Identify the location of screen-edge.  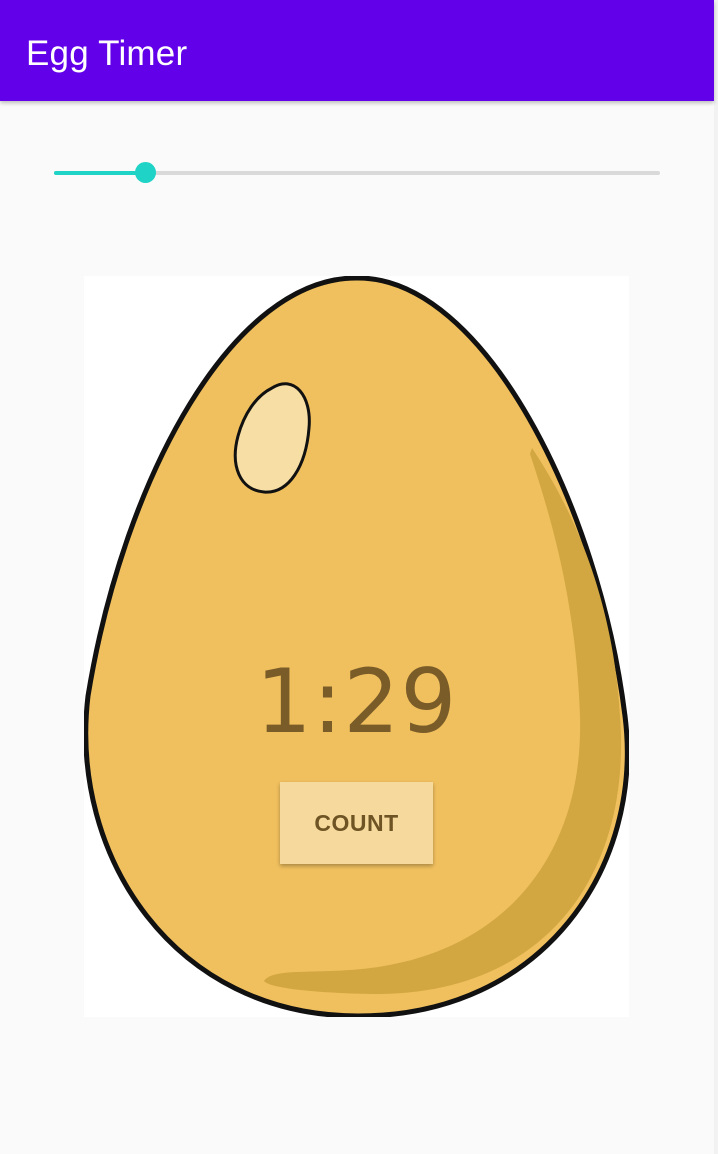
(716, 577).